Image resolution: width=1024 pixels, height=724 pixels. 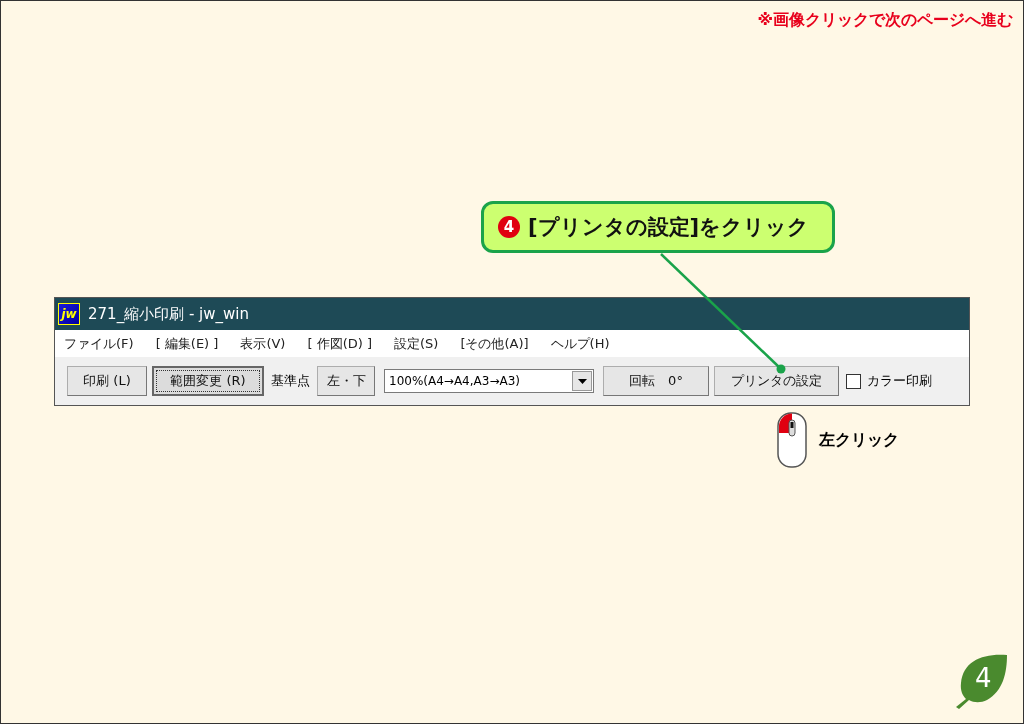 What do you see at coordinates (339, 343) in the screenshot?
I see `menu-item: [ 作図(D) ]` at bounding box center [339, 343].